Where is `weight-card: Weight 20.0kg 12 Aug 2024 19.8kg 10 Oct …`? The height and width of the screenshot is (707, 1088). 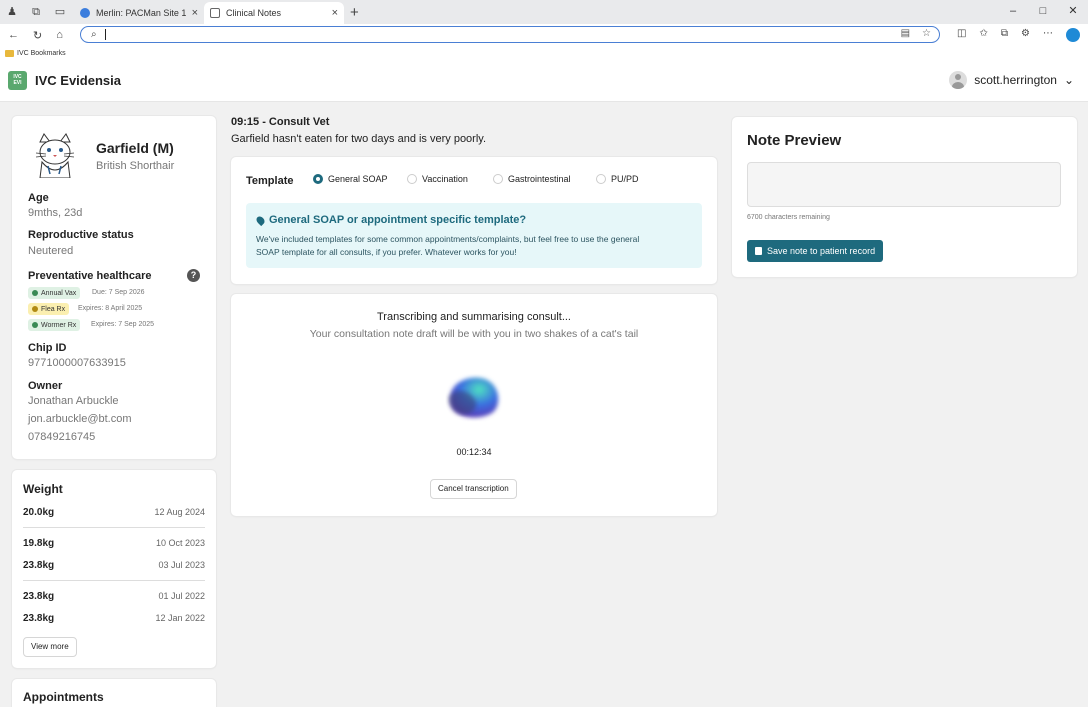 weight-card: Weight 20.0kg 12 Aug 2024 19.8kg 10 Oct … is located at coordinates (114, 569).